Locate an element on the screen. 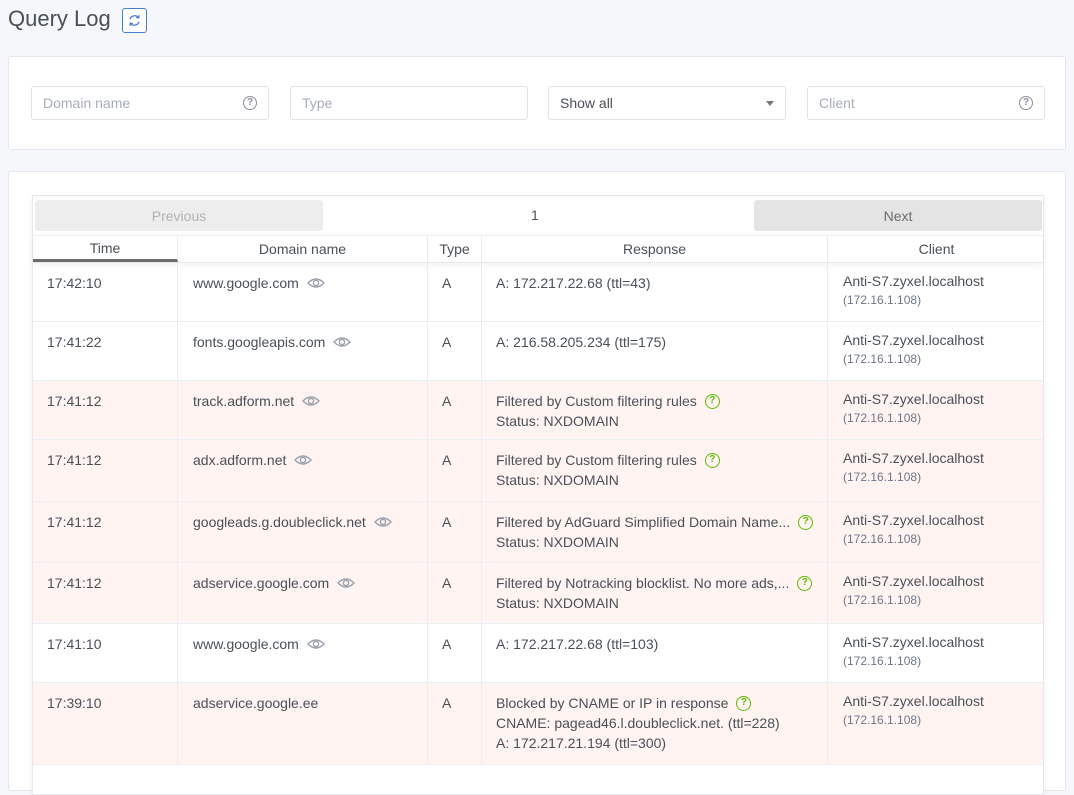 Image resolution: width=1074 pixels, height=795 pixels. type-filter-field is located at coordinates (409, 103).